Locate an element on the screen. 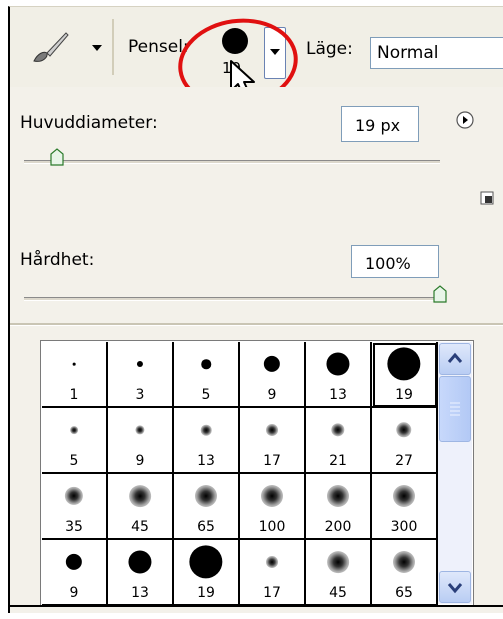  brush-preset-cell: 35 is located at coordinates (75, 507).